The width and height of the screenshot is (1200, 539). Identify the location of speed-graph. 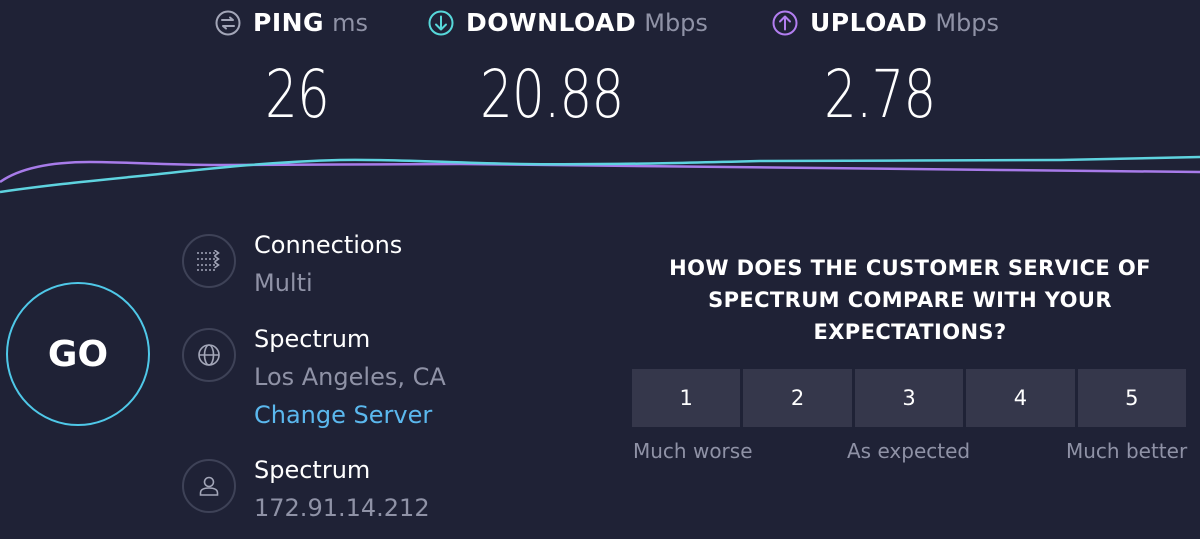
(600, 174).